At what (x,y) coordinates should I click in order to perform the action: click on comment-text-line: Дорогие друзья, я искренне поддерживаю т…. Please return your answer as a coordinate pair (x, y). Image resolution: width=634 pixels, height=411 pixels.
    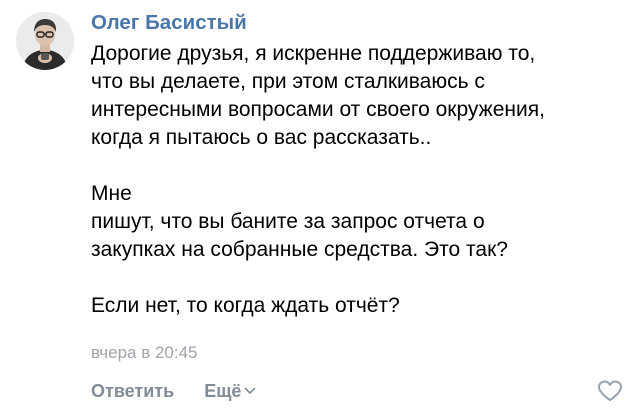
    Looking at the image, I should click on (313, 53).